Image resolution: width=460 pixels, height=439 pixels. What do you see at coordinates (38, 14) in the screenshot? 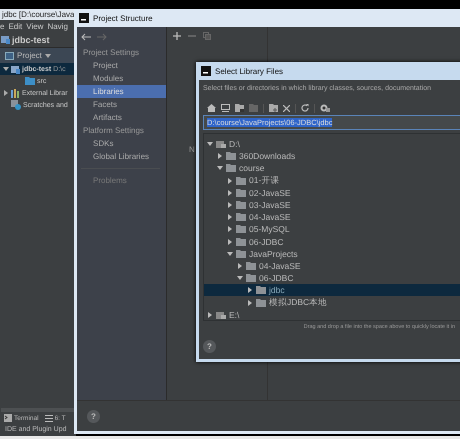
I see `window-title: jdbc [D:\course\Java` at bounding box center [38, 14].